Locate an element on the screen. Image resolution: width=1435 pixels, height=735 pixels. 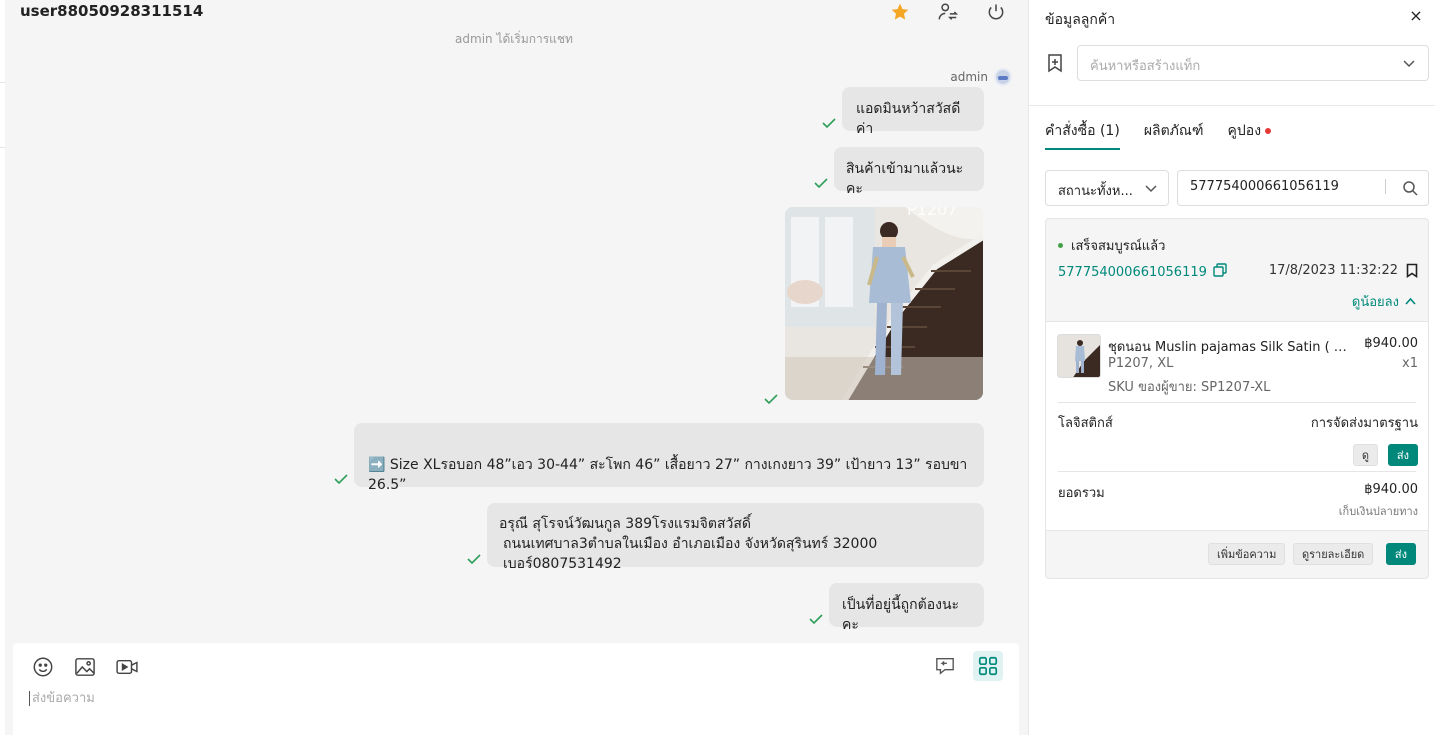
tab-label: ผลิตภัณฑ์ is located at coordinates (1173, 131).